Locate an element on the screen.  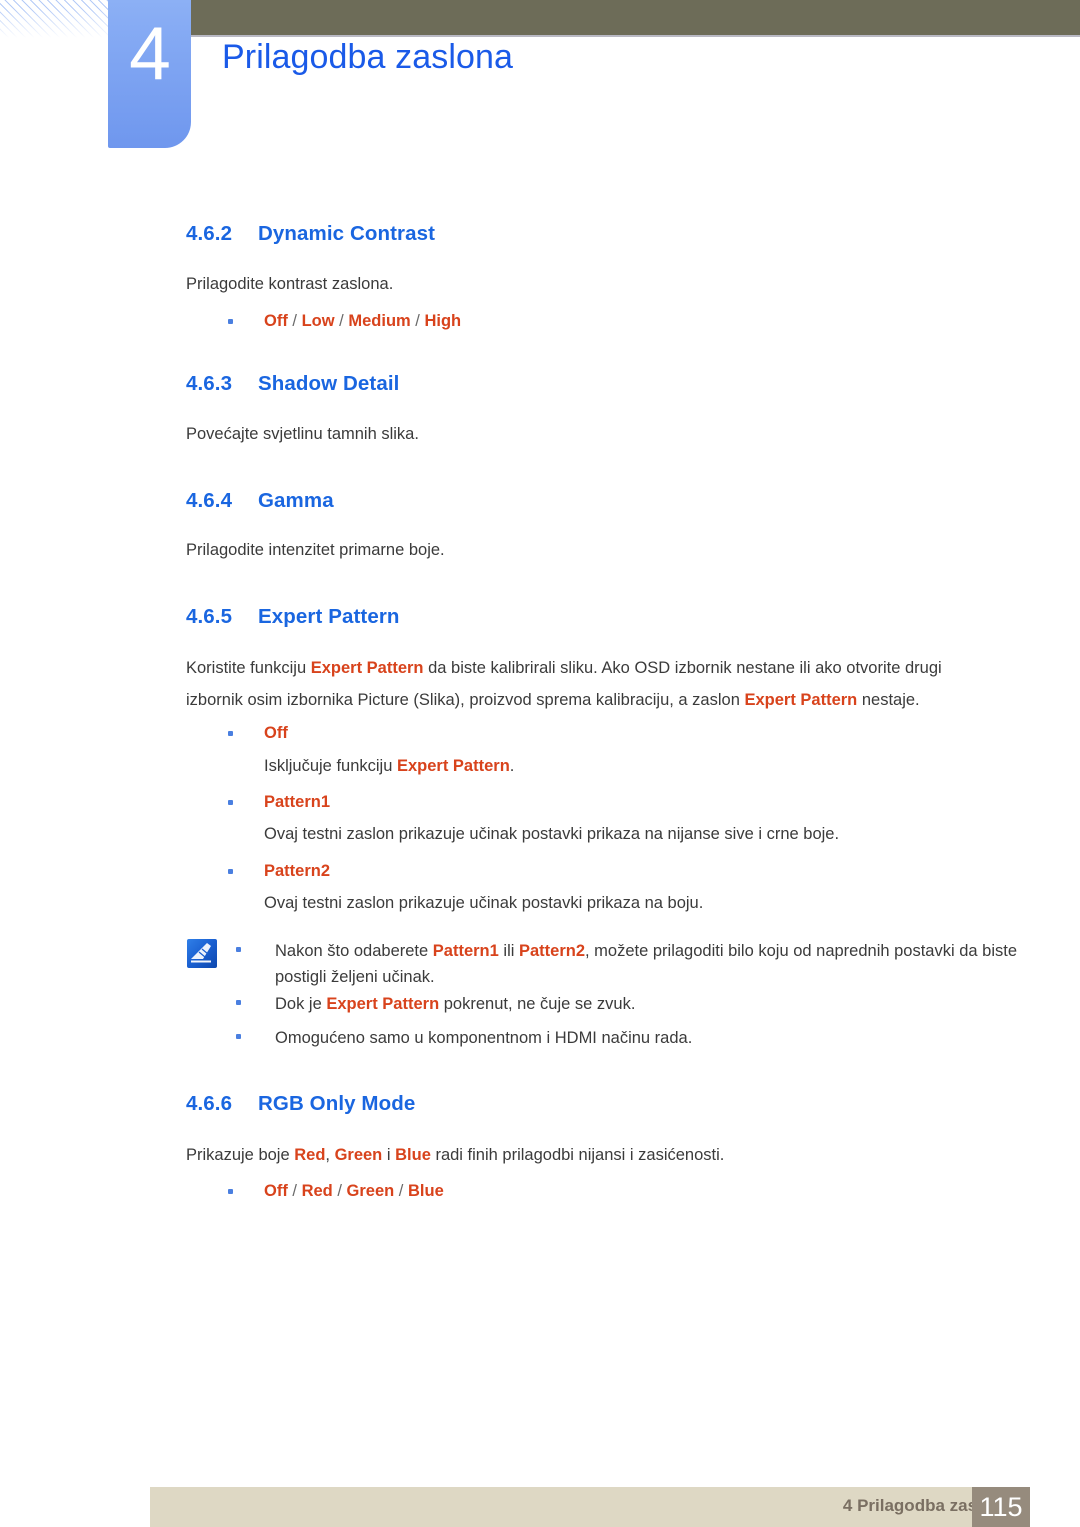
highlight-blue: Blue is located at coordinates (413, 1155).